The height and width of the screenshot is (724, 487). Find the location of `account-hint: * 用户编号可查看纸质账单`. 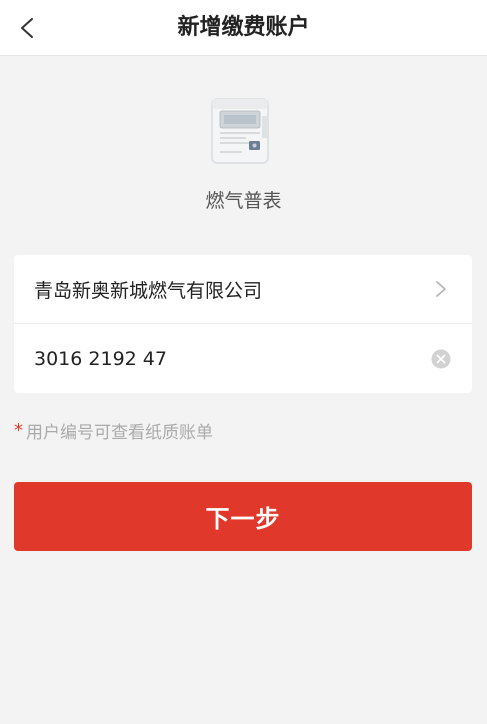

account-hint: * 用户编号可查看纸质账单 is located at coordinates (113, 430).